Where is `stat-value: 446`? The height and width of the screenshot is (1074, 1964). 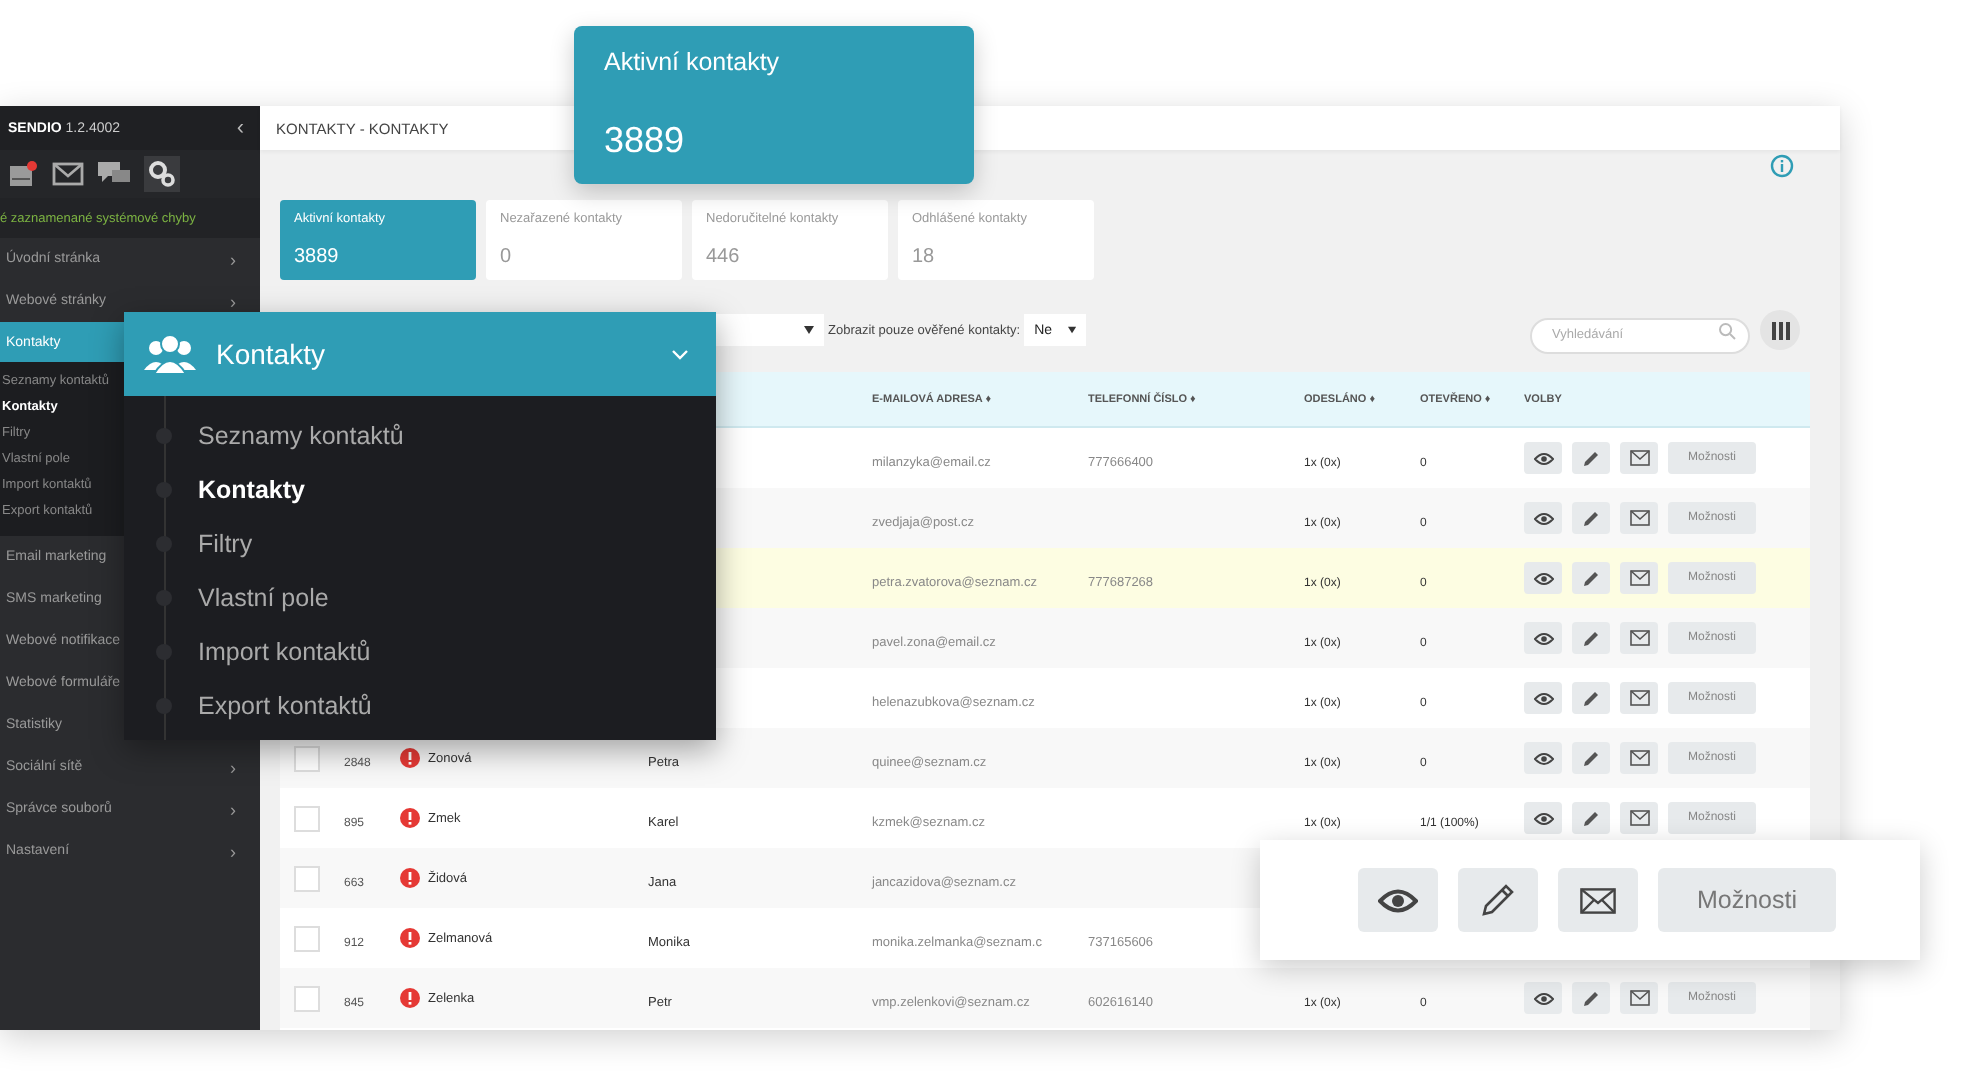
stat-value: 446 is located at coordinates (724, 257).